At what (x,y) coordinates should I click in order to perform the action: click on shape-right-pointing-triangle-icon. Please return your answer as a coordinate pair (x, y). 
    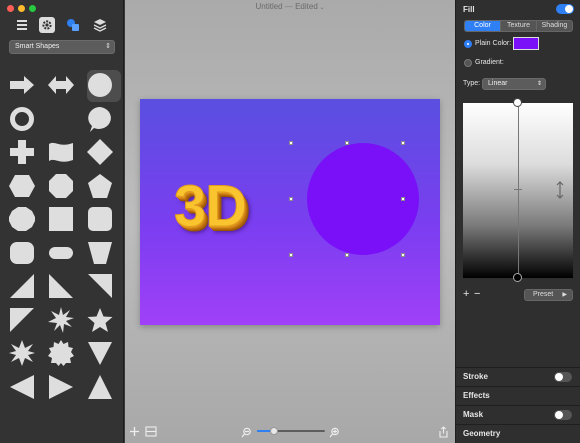
    Looking at the image, I should click on (61, 387).